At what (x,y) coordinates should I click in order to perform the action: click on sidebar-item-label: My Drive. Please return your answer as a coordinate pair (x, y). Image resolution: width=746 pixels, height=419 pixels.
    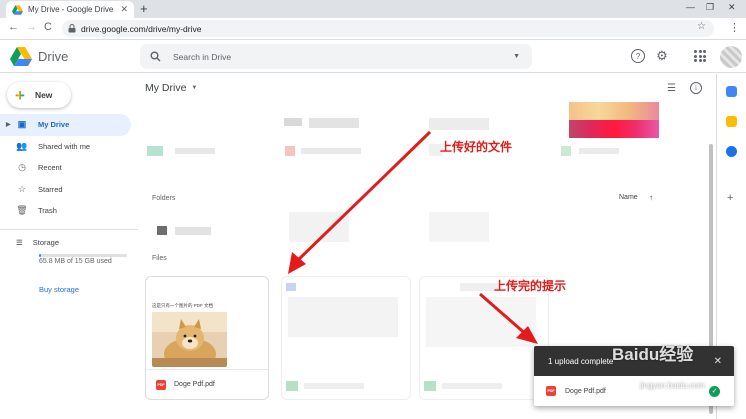
    Looking at the image, I should click on (54, 125).